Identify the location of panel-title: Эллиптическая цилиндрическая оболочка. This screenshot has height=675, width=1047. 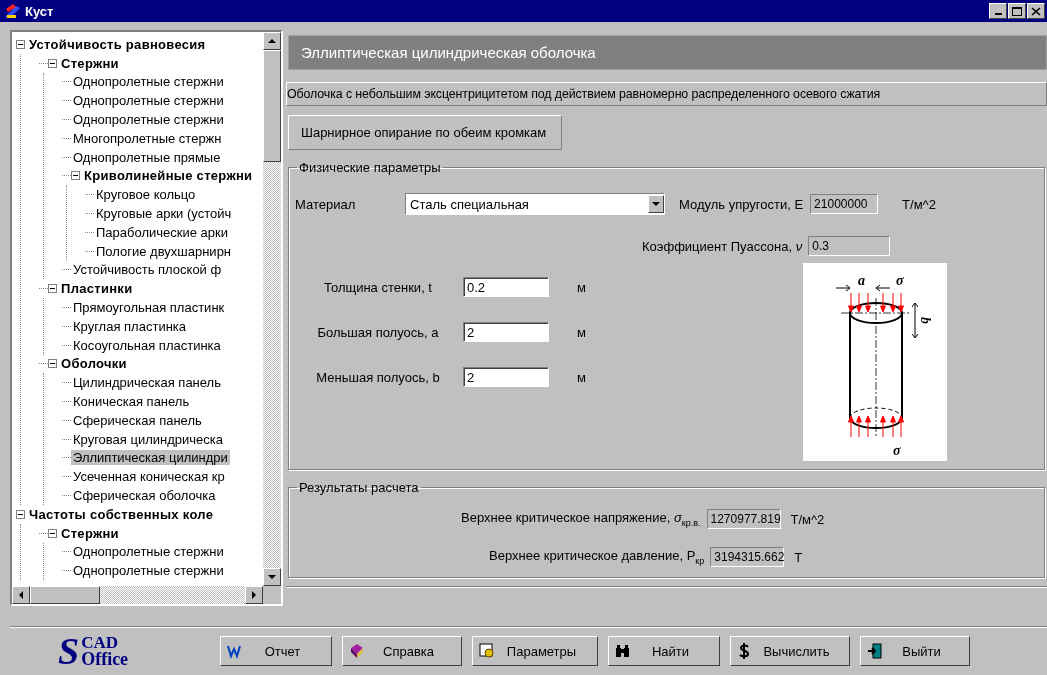
(667, 52).